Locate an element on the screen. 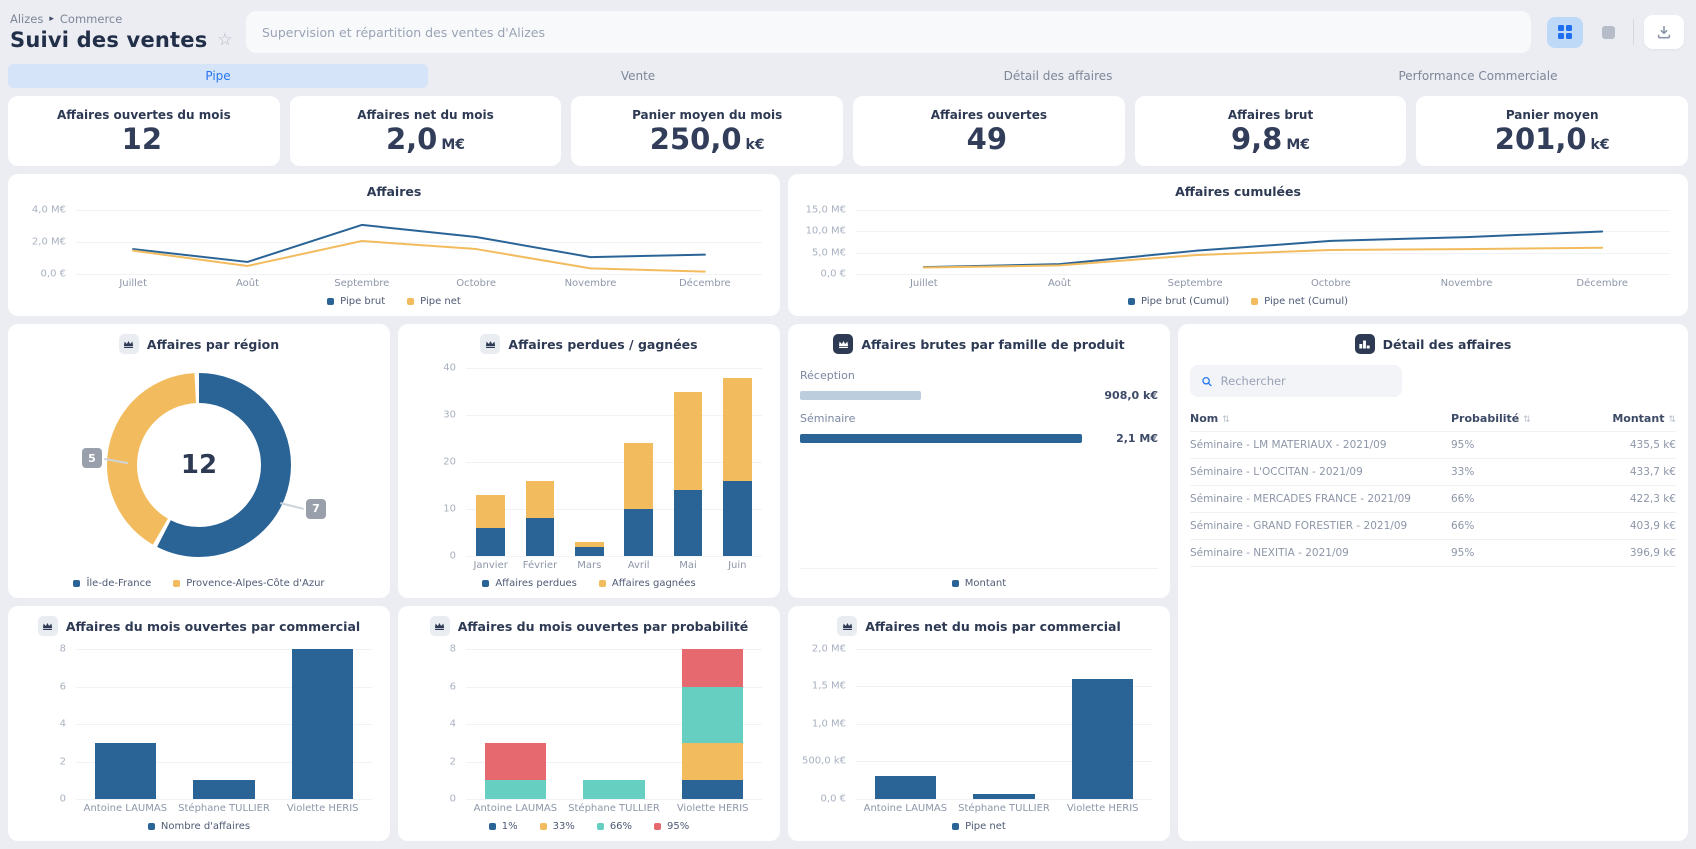 Image resolution: width=1696 pixels, height=849 pixels. gridline is located at coordinates (614, 799).